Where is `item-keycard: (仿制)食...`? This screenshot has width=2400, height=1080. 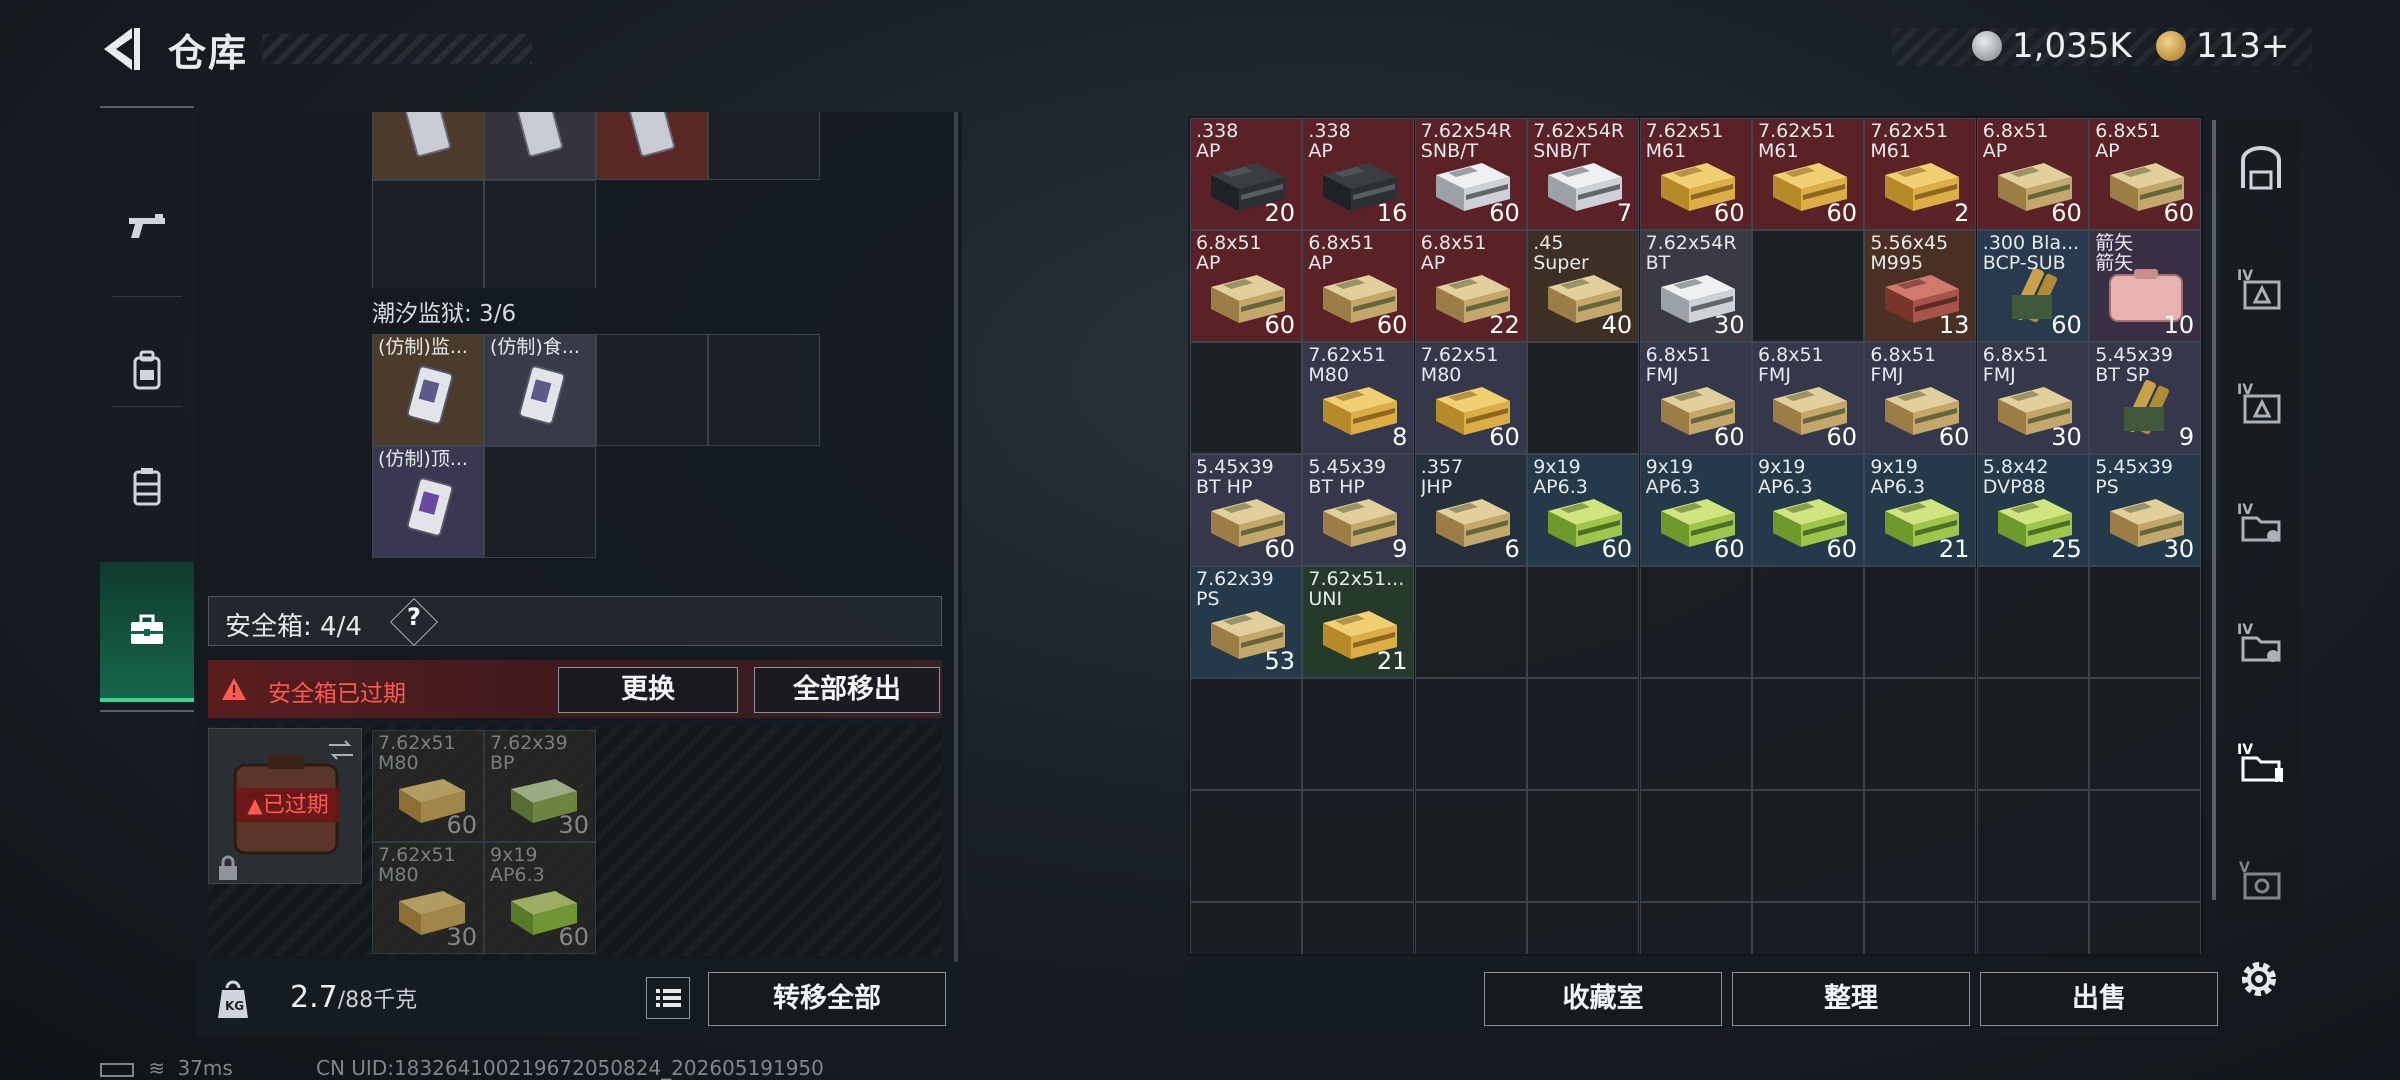
item-keycard: (仿制)食... is located at coordinates (540, 390).